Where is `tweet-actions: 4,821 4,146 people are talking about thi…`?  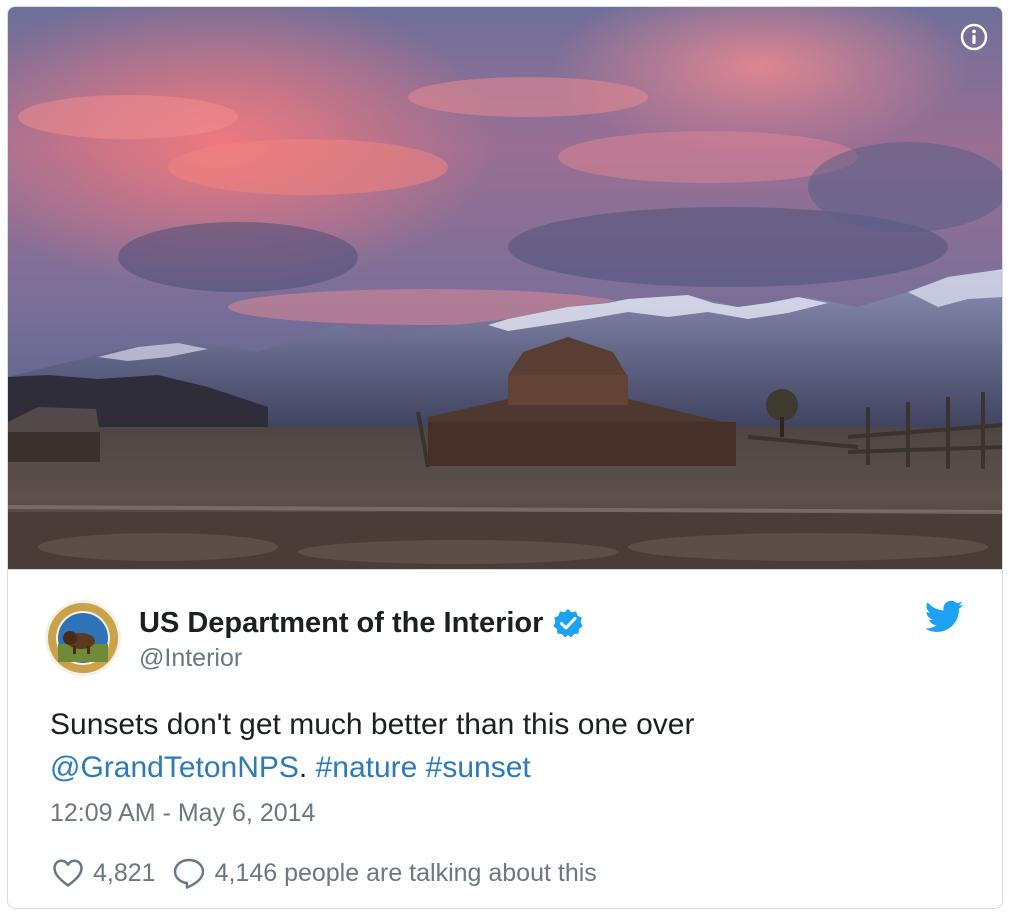
tweet-actions: 4,821 4,146 people are talking about thi… is located at coordinates (324, 873).